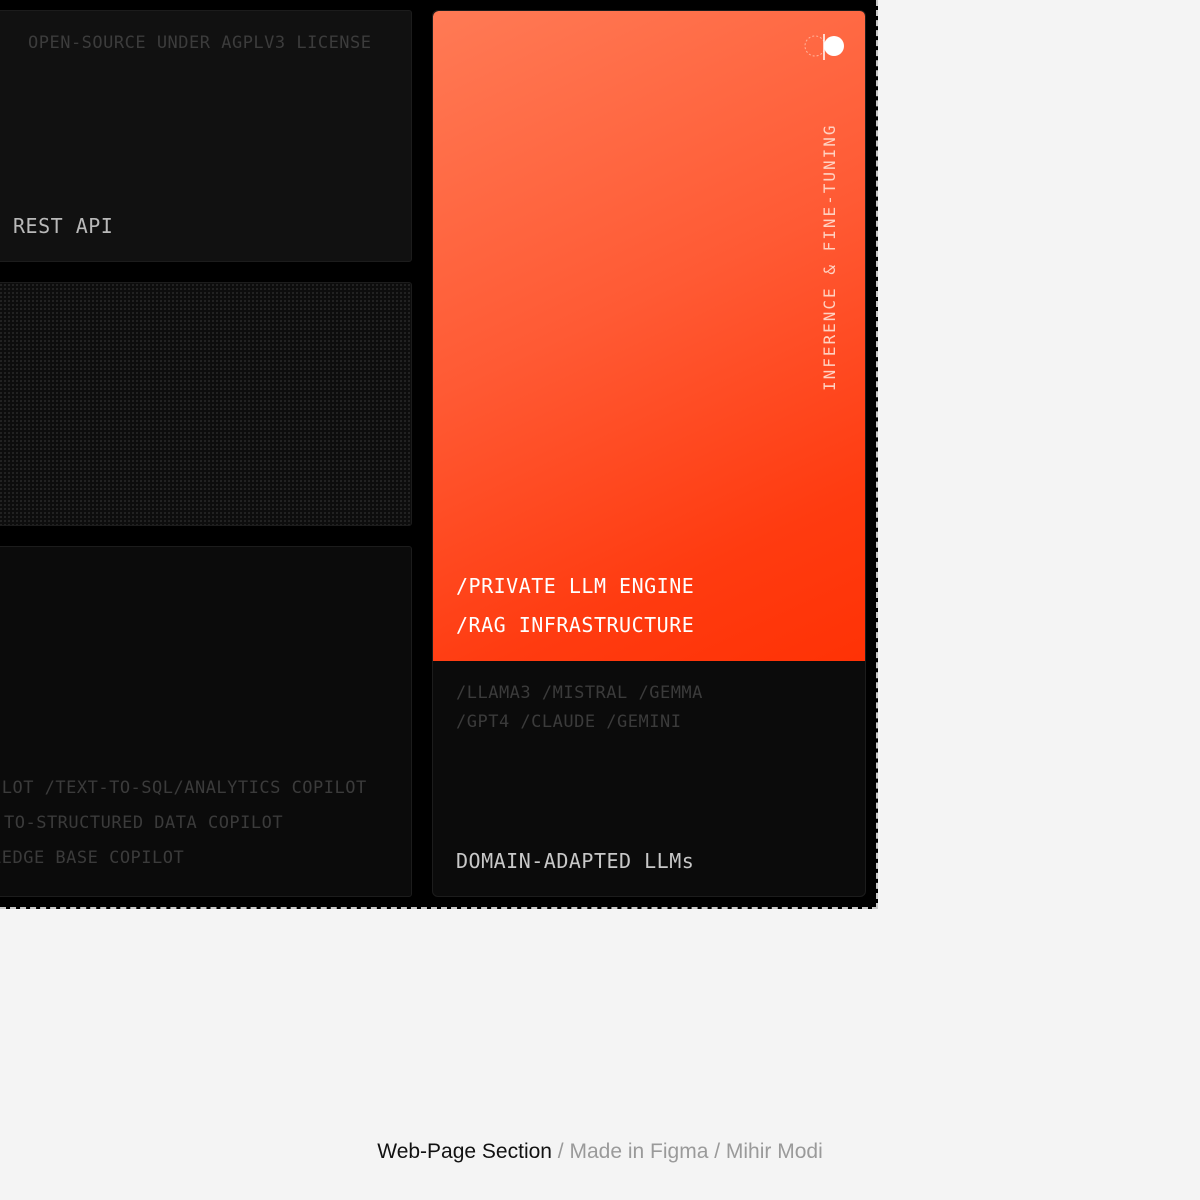 This screenshot has width=1200, height=1200. Describe the element at coordinates (206, 404) in the screenshot. I see `dot-pattern-card` at that location.